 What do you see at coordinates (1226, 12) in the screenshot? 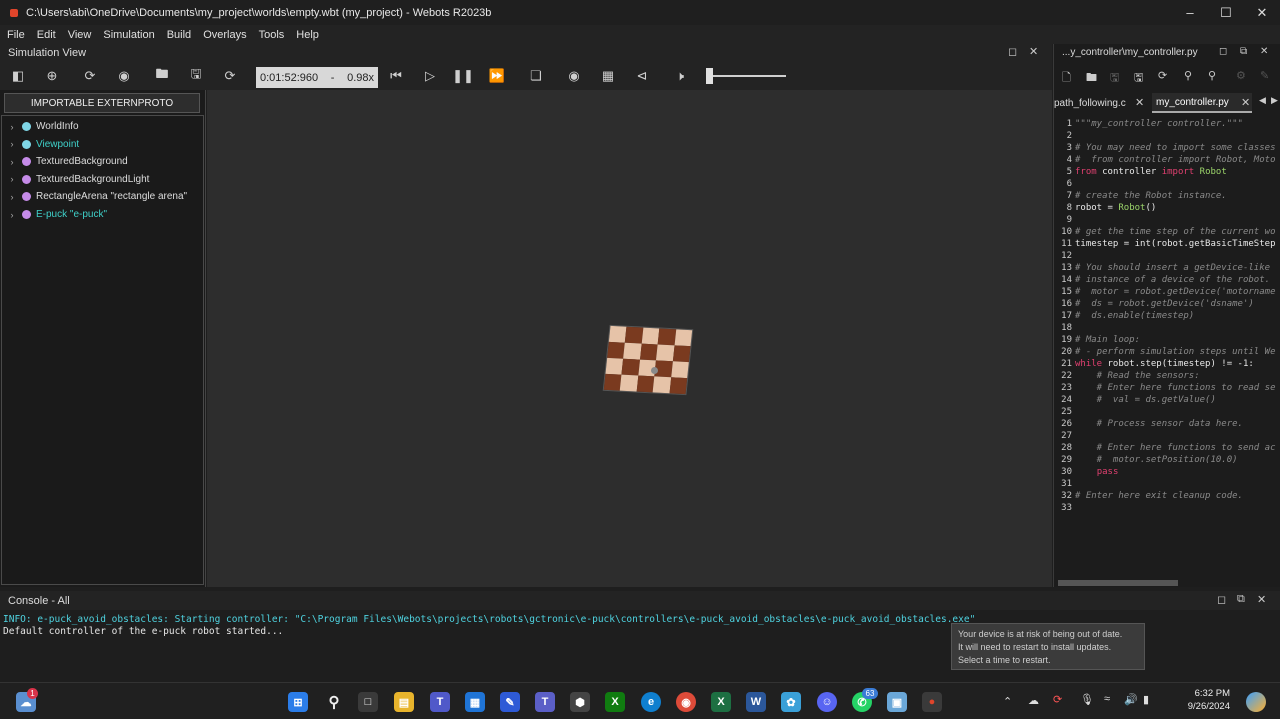
I see `maximize-button: ☐` at bounding box center [1226, 12].